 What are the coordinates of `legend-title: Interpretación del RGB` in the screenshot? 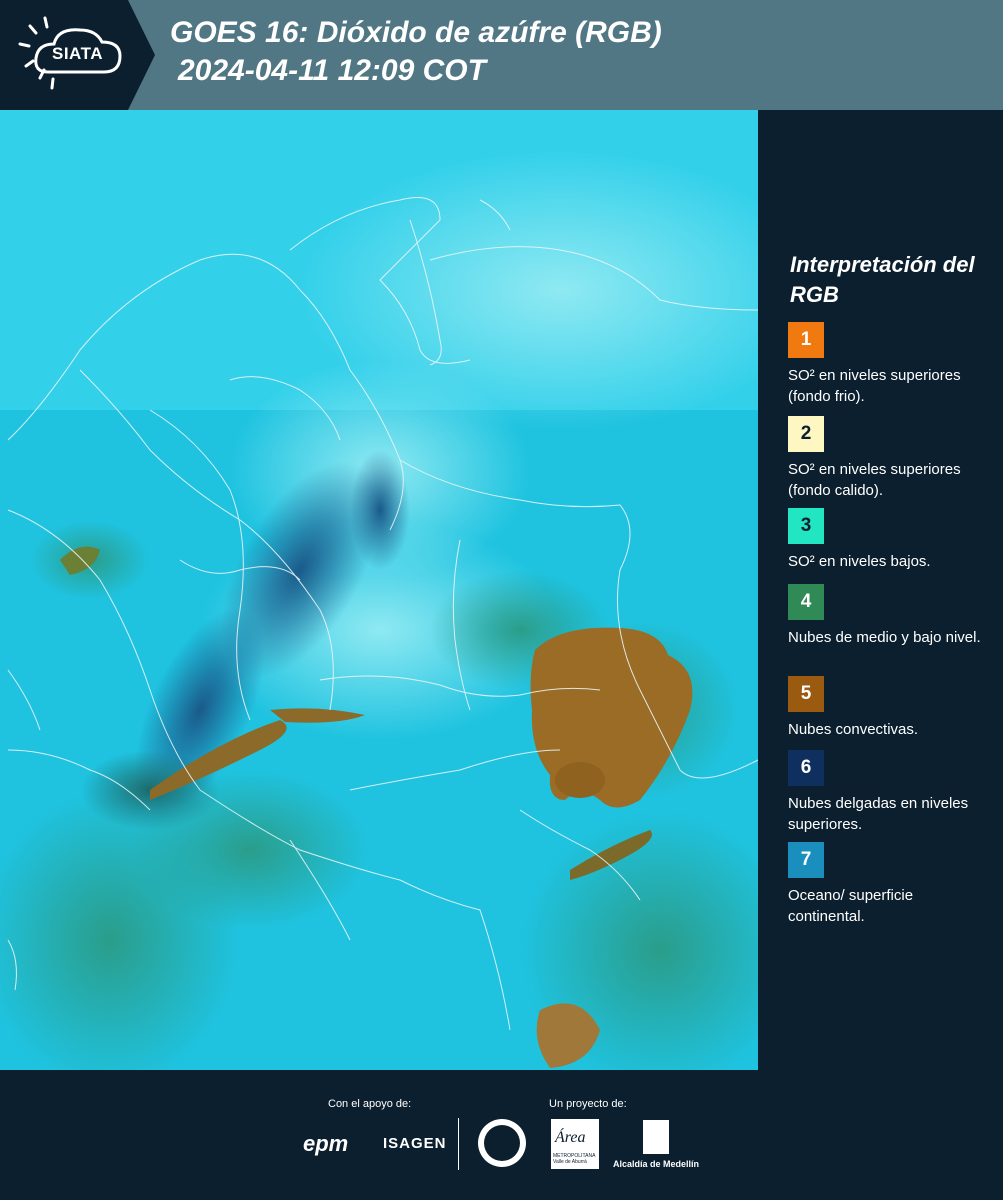 It's located at (882, 279).